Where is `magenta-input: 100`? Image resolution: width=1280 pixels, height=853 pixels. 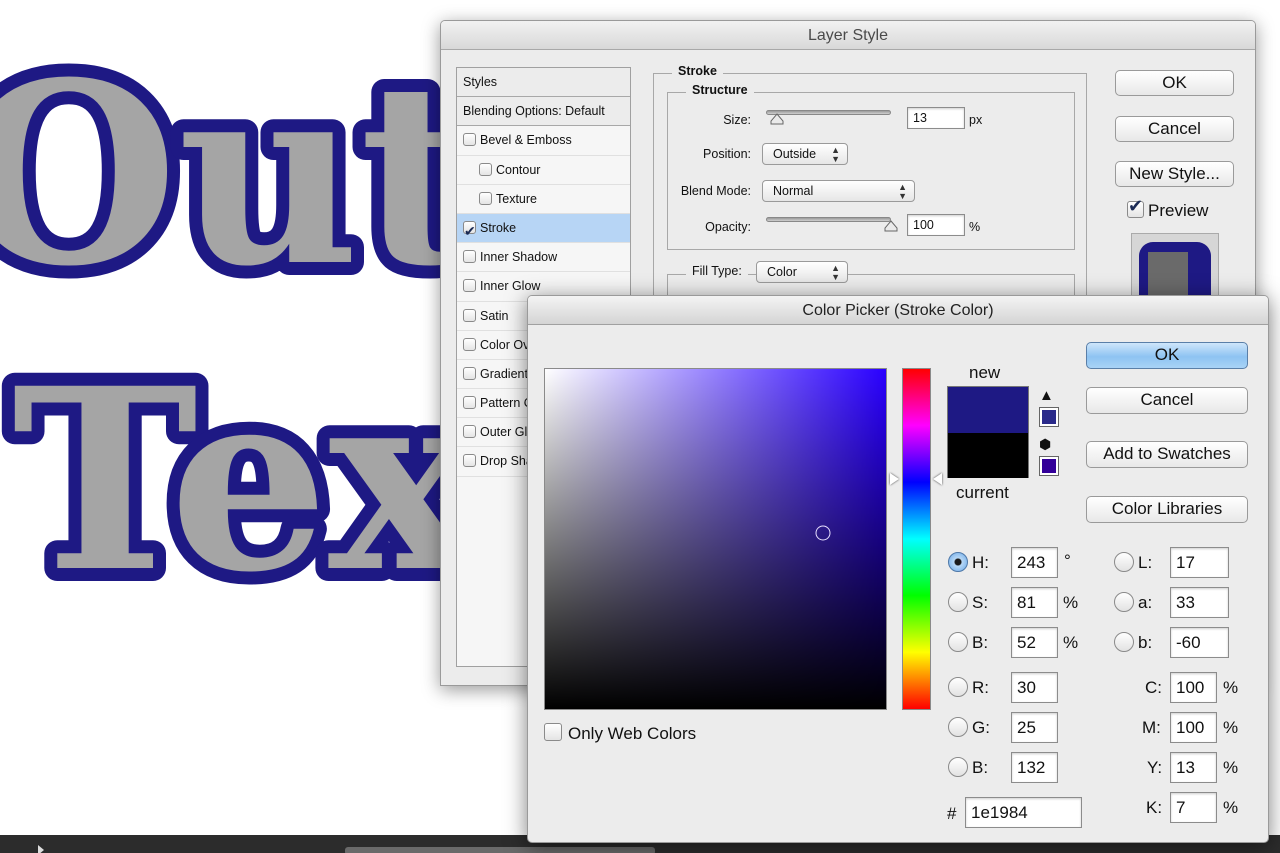
magenta-input: 100 is located at coordinates (1193, 727).